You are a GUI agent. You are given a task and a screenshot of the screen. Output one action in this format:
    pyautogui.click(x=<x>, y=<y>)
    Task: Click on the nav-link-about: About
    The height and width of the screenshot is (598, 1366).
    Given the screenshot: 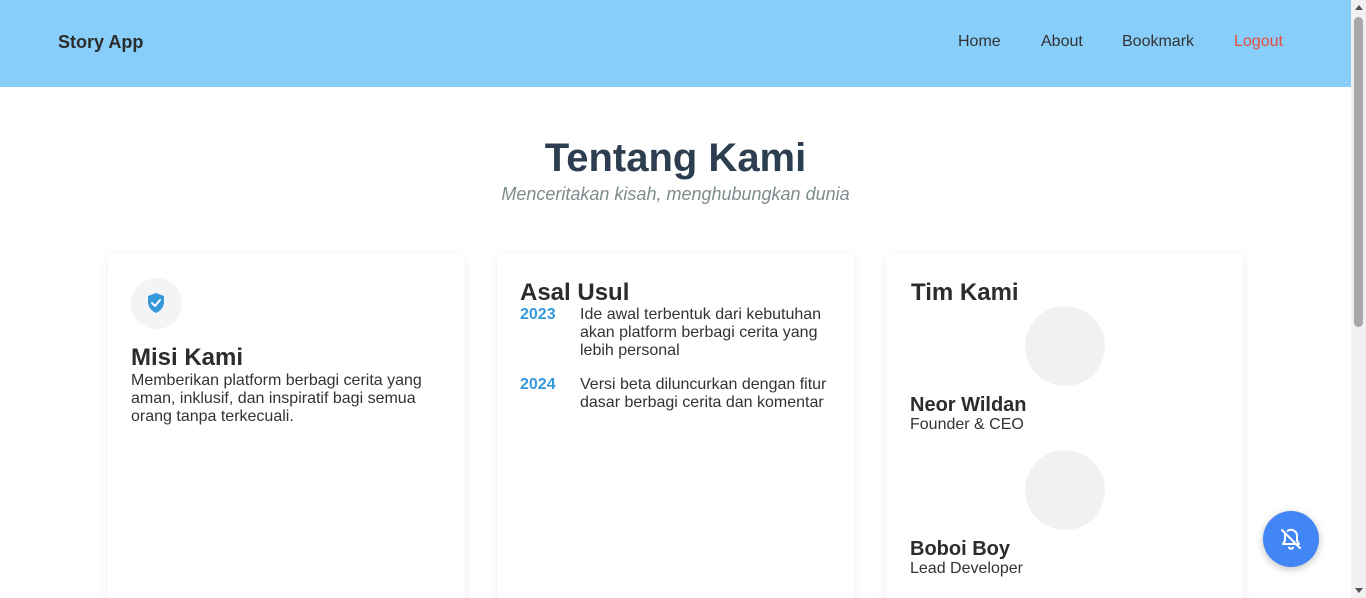 What is the action you would take?
    pyautogui.click(x=1062, y=42)
    